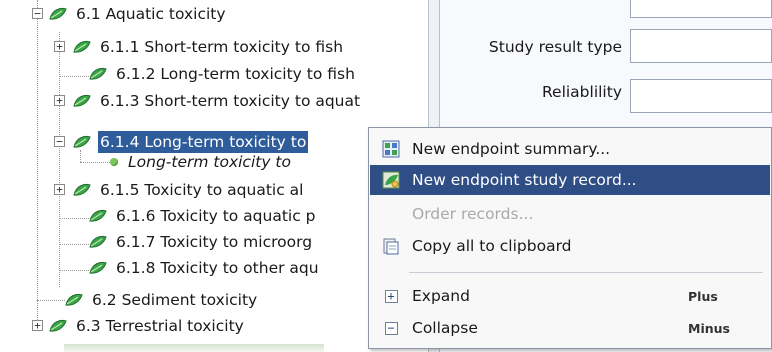 This screenshot has height=352, width=772. I want to click on tree-item-label: Long-term toxicity to, so click(209, 162).